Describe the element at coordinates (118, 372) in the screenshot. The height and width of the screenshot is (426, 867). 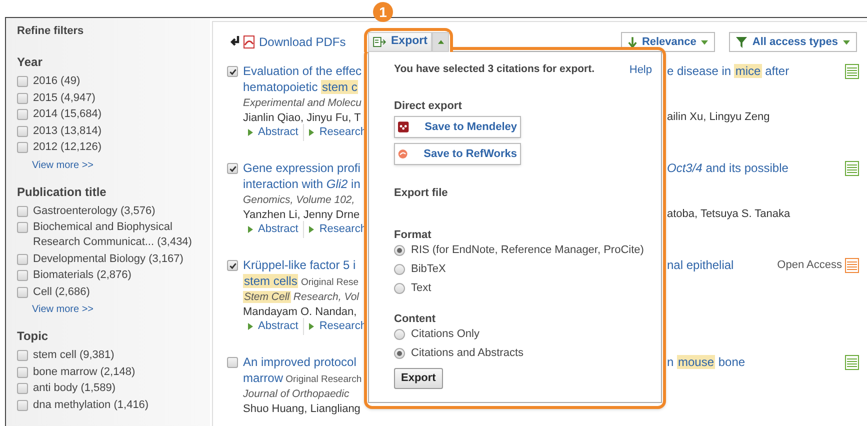
I see `filter-option: bone marrow (2,148)` at that location.